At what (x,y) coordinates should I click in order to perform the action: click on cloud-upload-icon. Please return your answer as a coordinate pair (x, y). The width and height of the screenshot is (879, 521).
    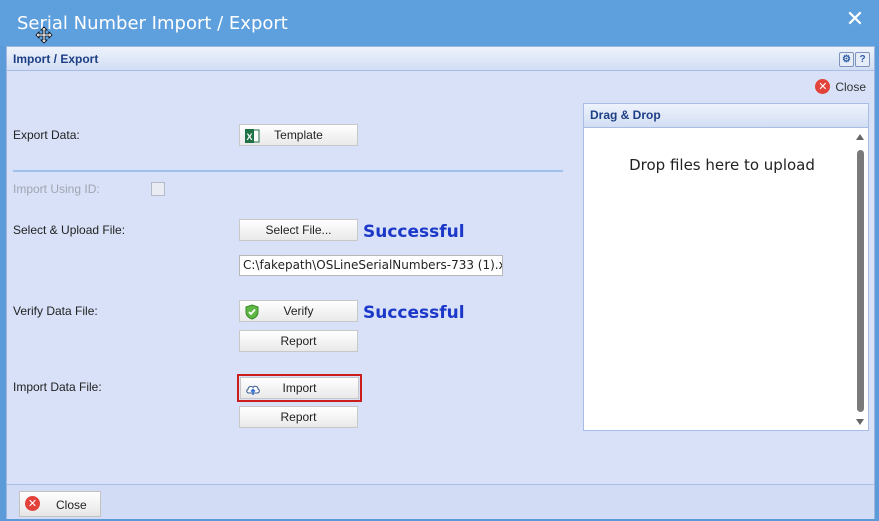
    Looking at the image, I should click on (253, 390).